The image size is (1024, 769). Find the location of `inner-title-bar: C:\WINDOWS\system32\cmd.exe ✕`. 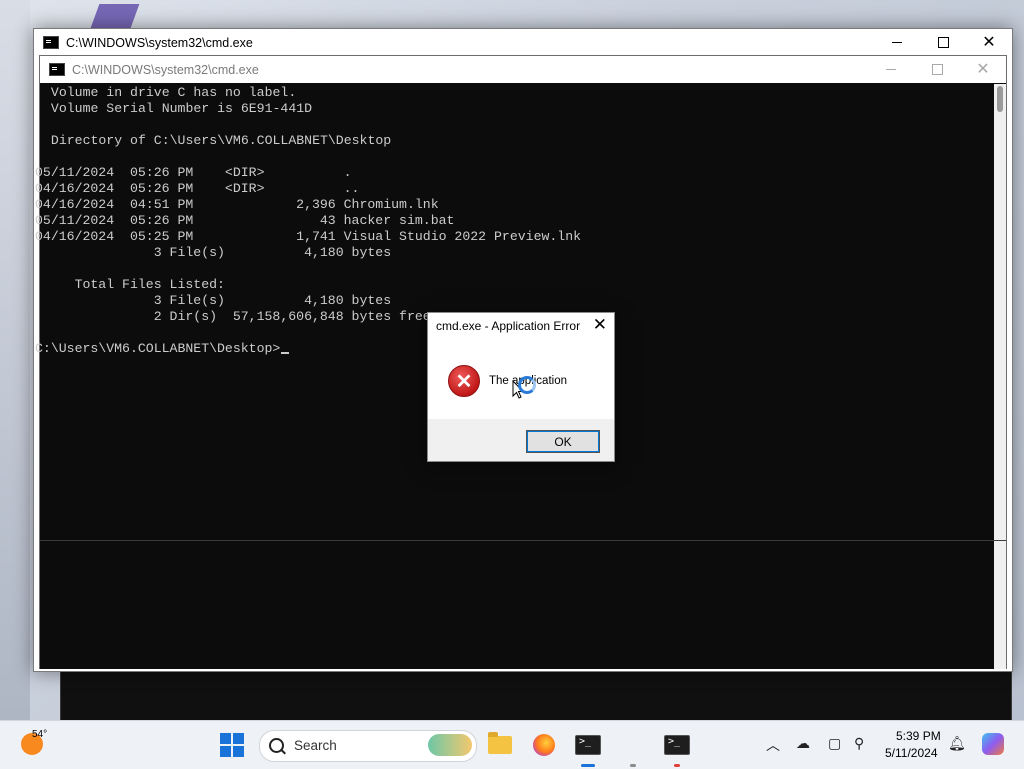

inner-title-bar: C:\WINDOWS\system32\cmd.exe ✕ is located at coordinates (523, 69).